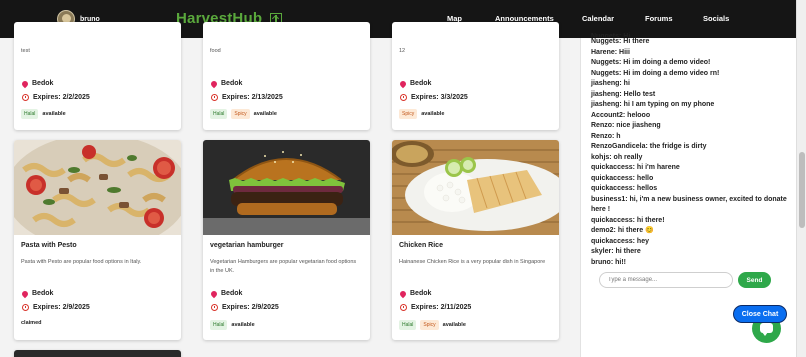 Image resolution: width=806 pixels, height=357 pixels. What do you see at coordinates (651, 62) in the screenshot?
I see `chat-message: Nuggets: Hi im doing a demo video!` at bounding box center [651, 62].